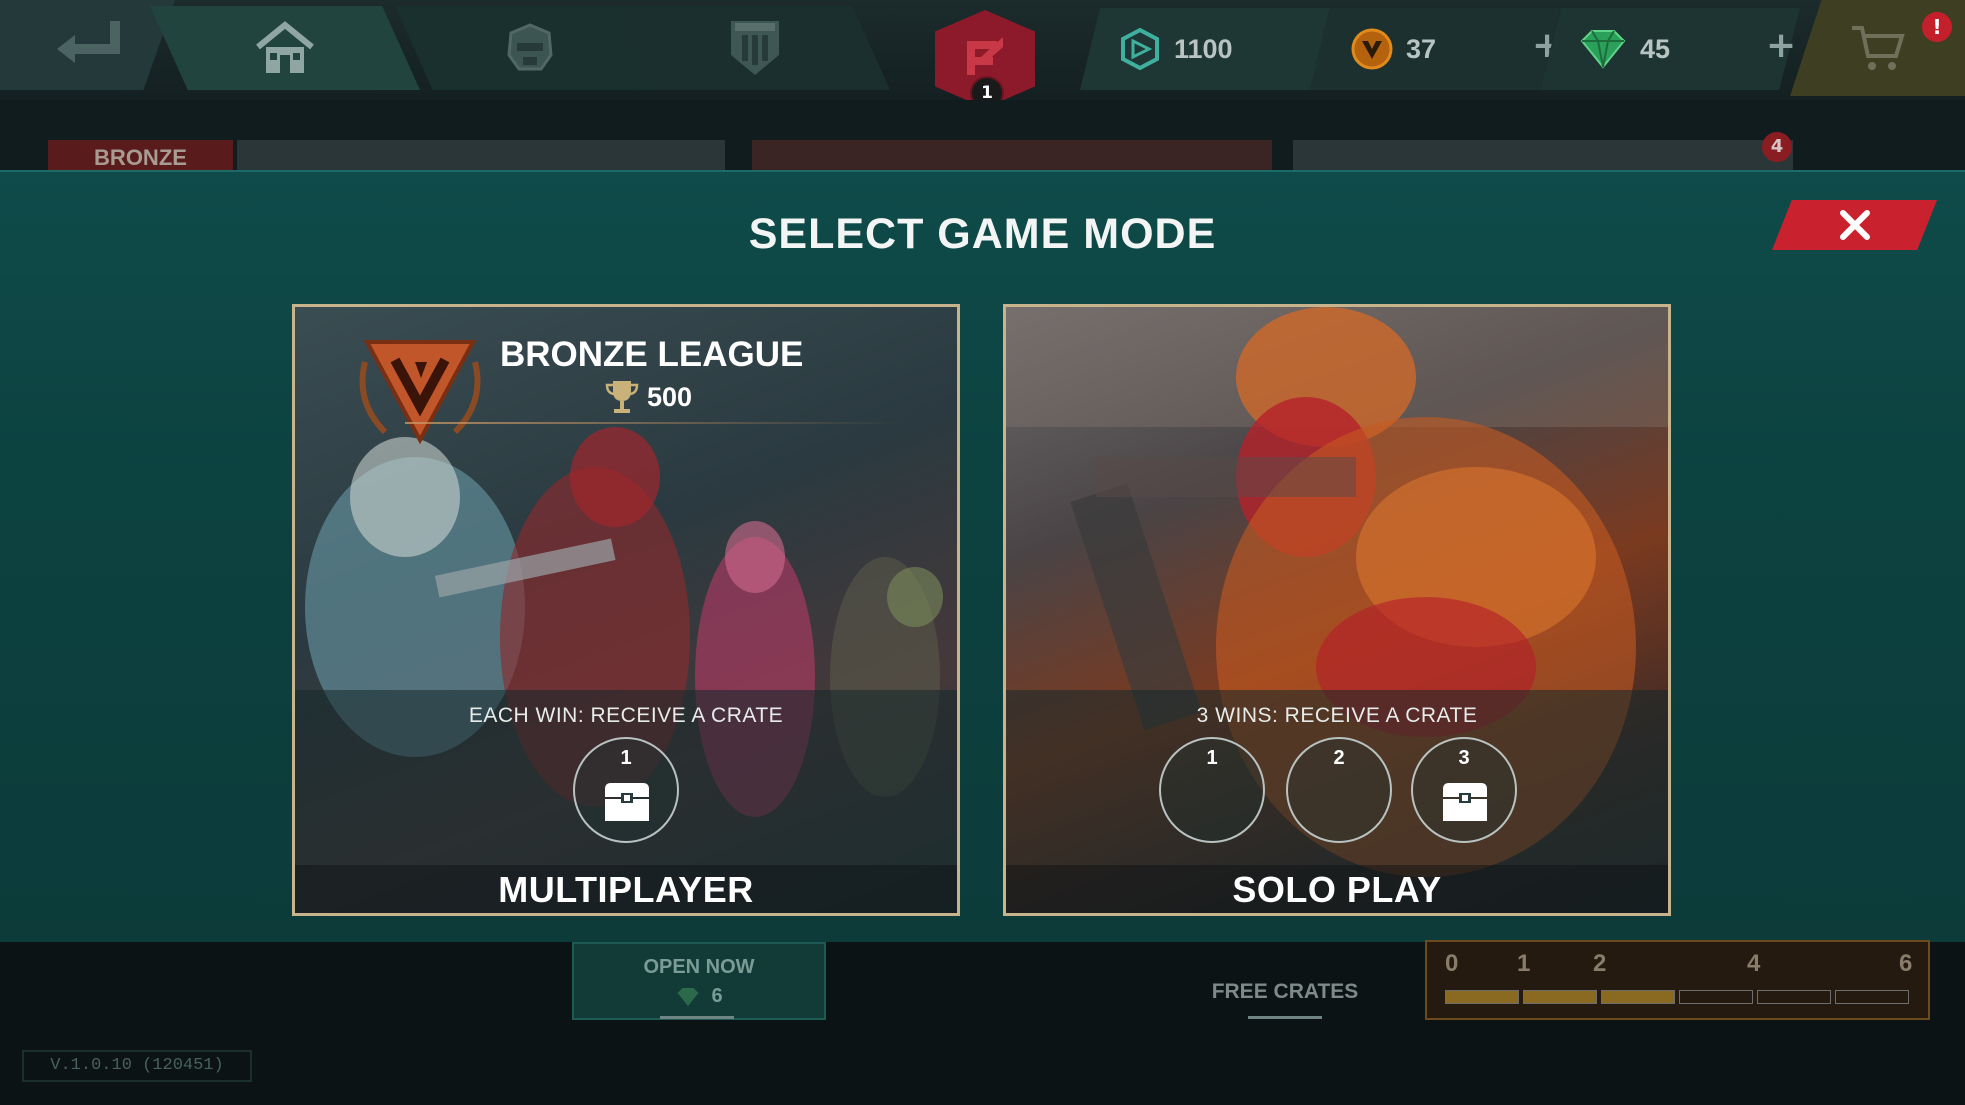 This screenshot has width=1965, height=1105. I want to click on progress-tick: 0, so click(1452, 963).